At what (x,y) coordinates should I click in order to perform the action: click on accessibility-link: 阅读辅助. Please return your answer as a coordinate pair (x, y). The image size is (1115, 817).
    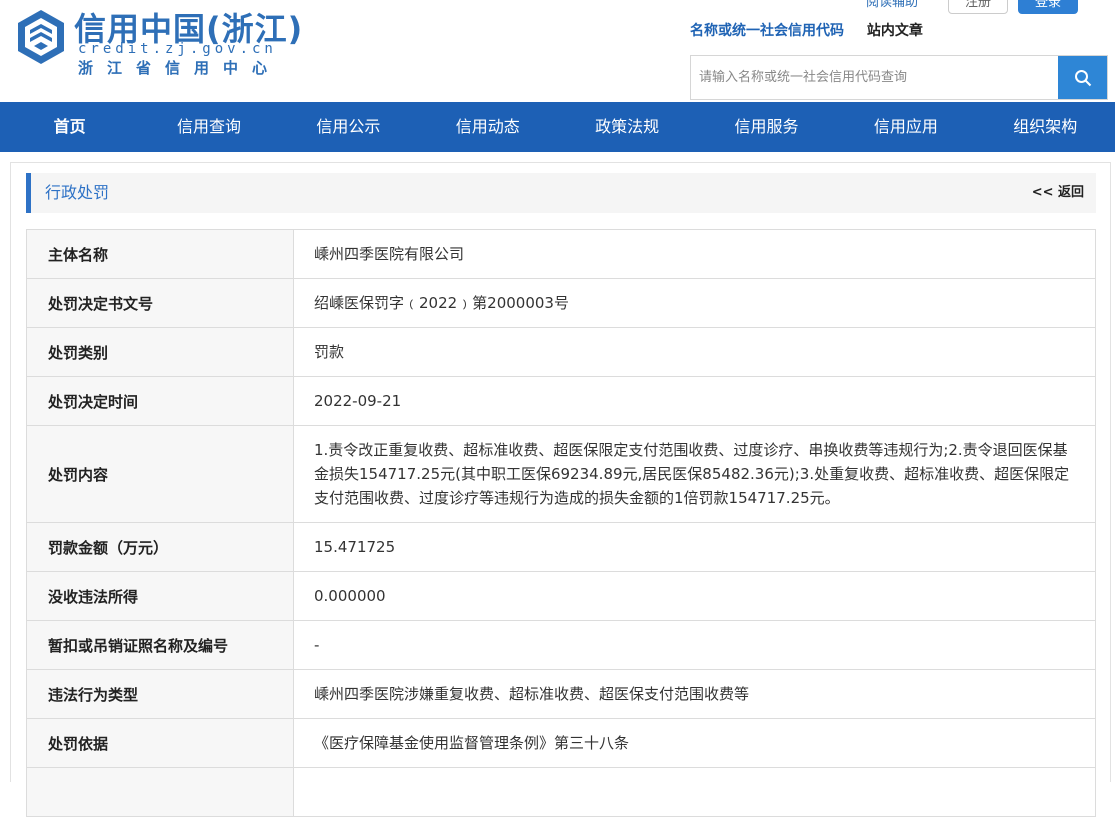
    Looking at the image, I should click on (892, 5).